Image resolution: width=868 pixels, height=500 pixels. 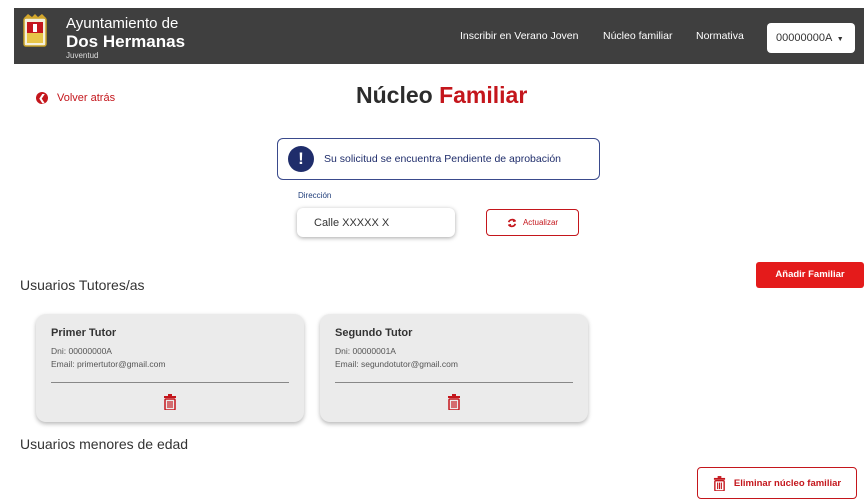 What do you see at coordinates (512, 222) in the screenshot?
I see `refresh-icon` at bounding box center [512, 222].